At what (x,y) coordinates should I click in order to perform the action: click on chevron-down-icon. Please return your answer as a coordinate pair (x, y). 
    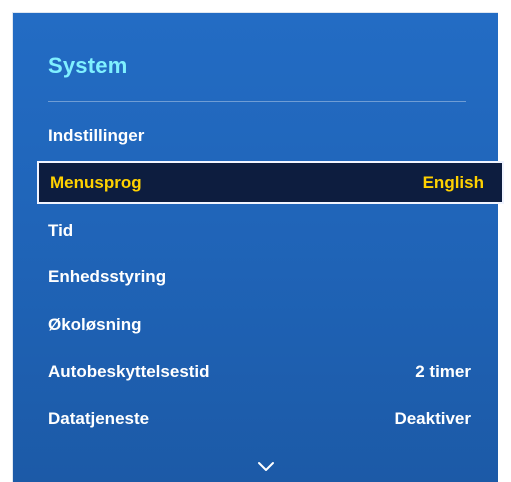
    Looking at the image, I should click on (266, 467).